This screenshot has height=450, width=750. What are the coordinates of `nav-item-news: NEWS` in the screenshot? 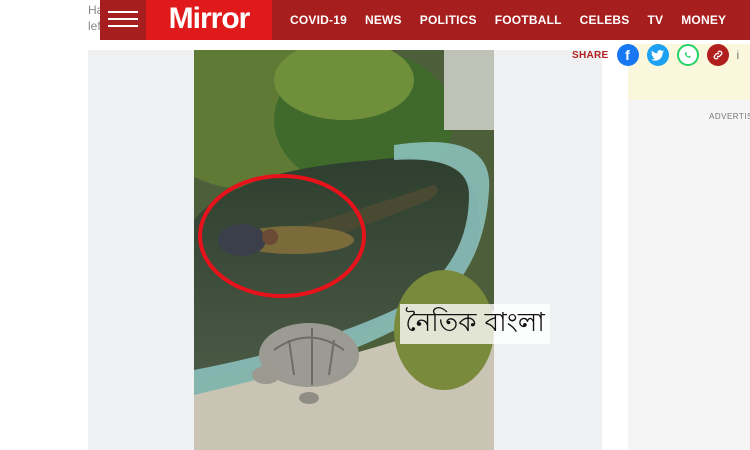 It's located at (383, 20).